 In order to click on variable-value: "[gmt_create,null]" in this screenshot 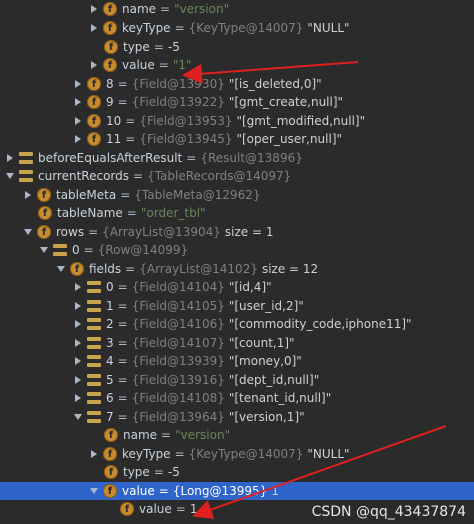, I will do `click(286, 102)`.